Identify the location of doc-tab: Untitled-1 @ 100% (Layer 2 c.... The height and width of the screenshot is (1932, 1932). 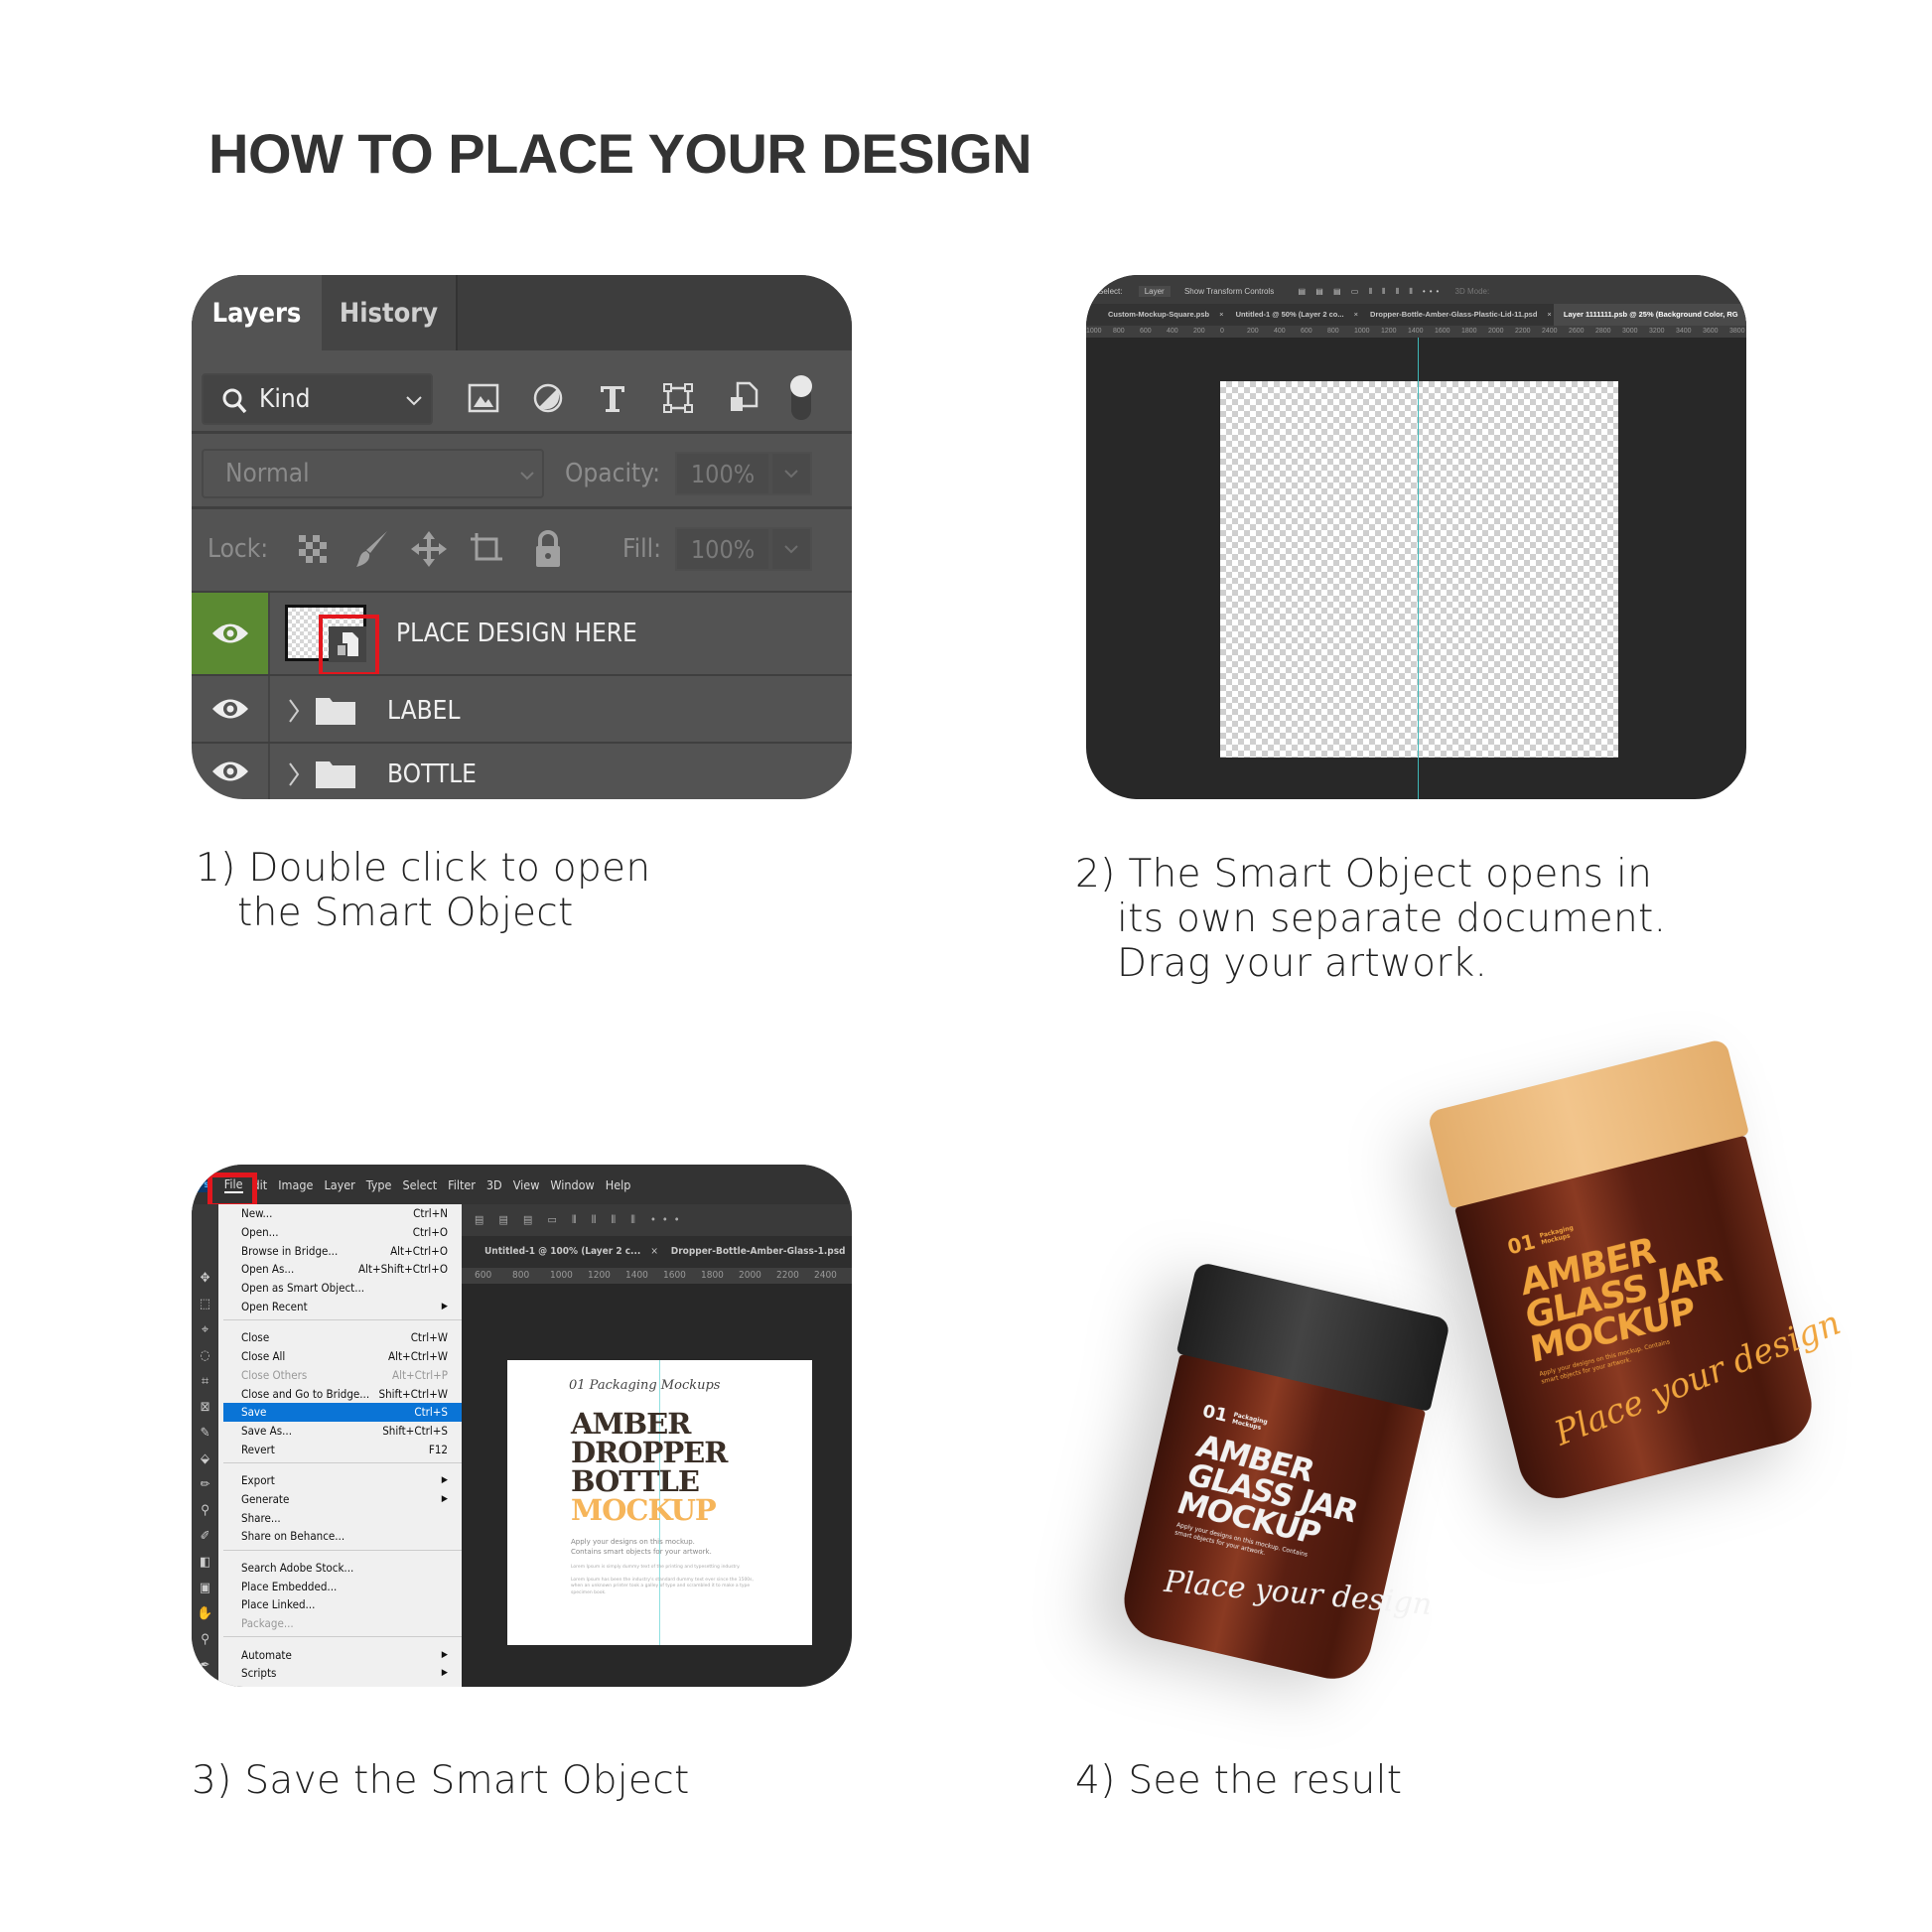
(562, 1252).